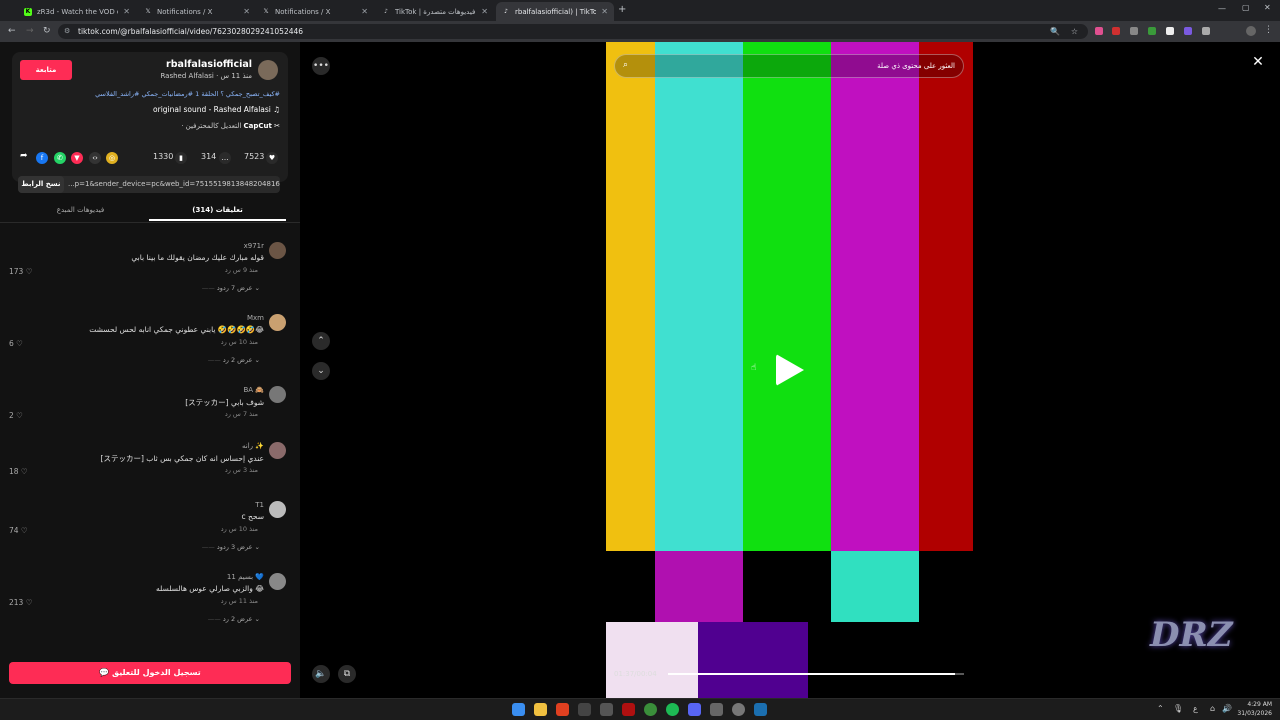 The width and height of the screenshot is (1280, 720). I want to click on whatsapp-icon: ✆, so click(60, 158).